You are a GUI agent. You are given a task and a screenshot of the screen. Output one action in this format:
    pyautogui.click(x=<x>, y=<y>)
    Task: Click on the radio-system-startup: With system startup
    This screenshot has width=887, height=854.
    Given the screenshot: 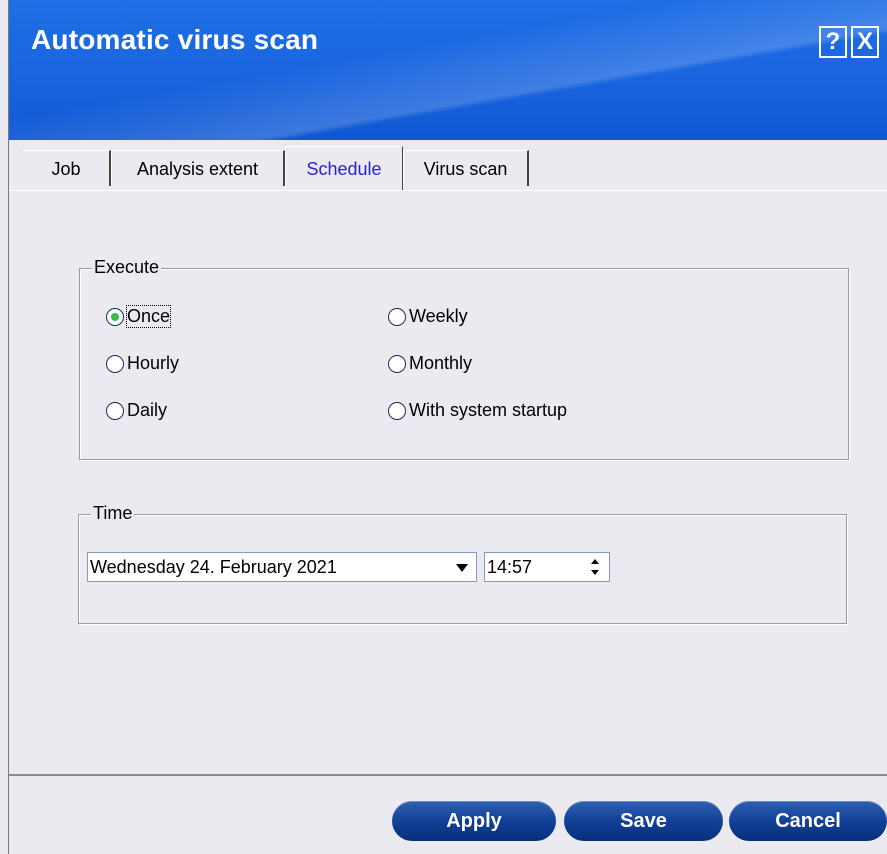 What is the action you would take?
    pyautogui.click(x=477, y=410)
    